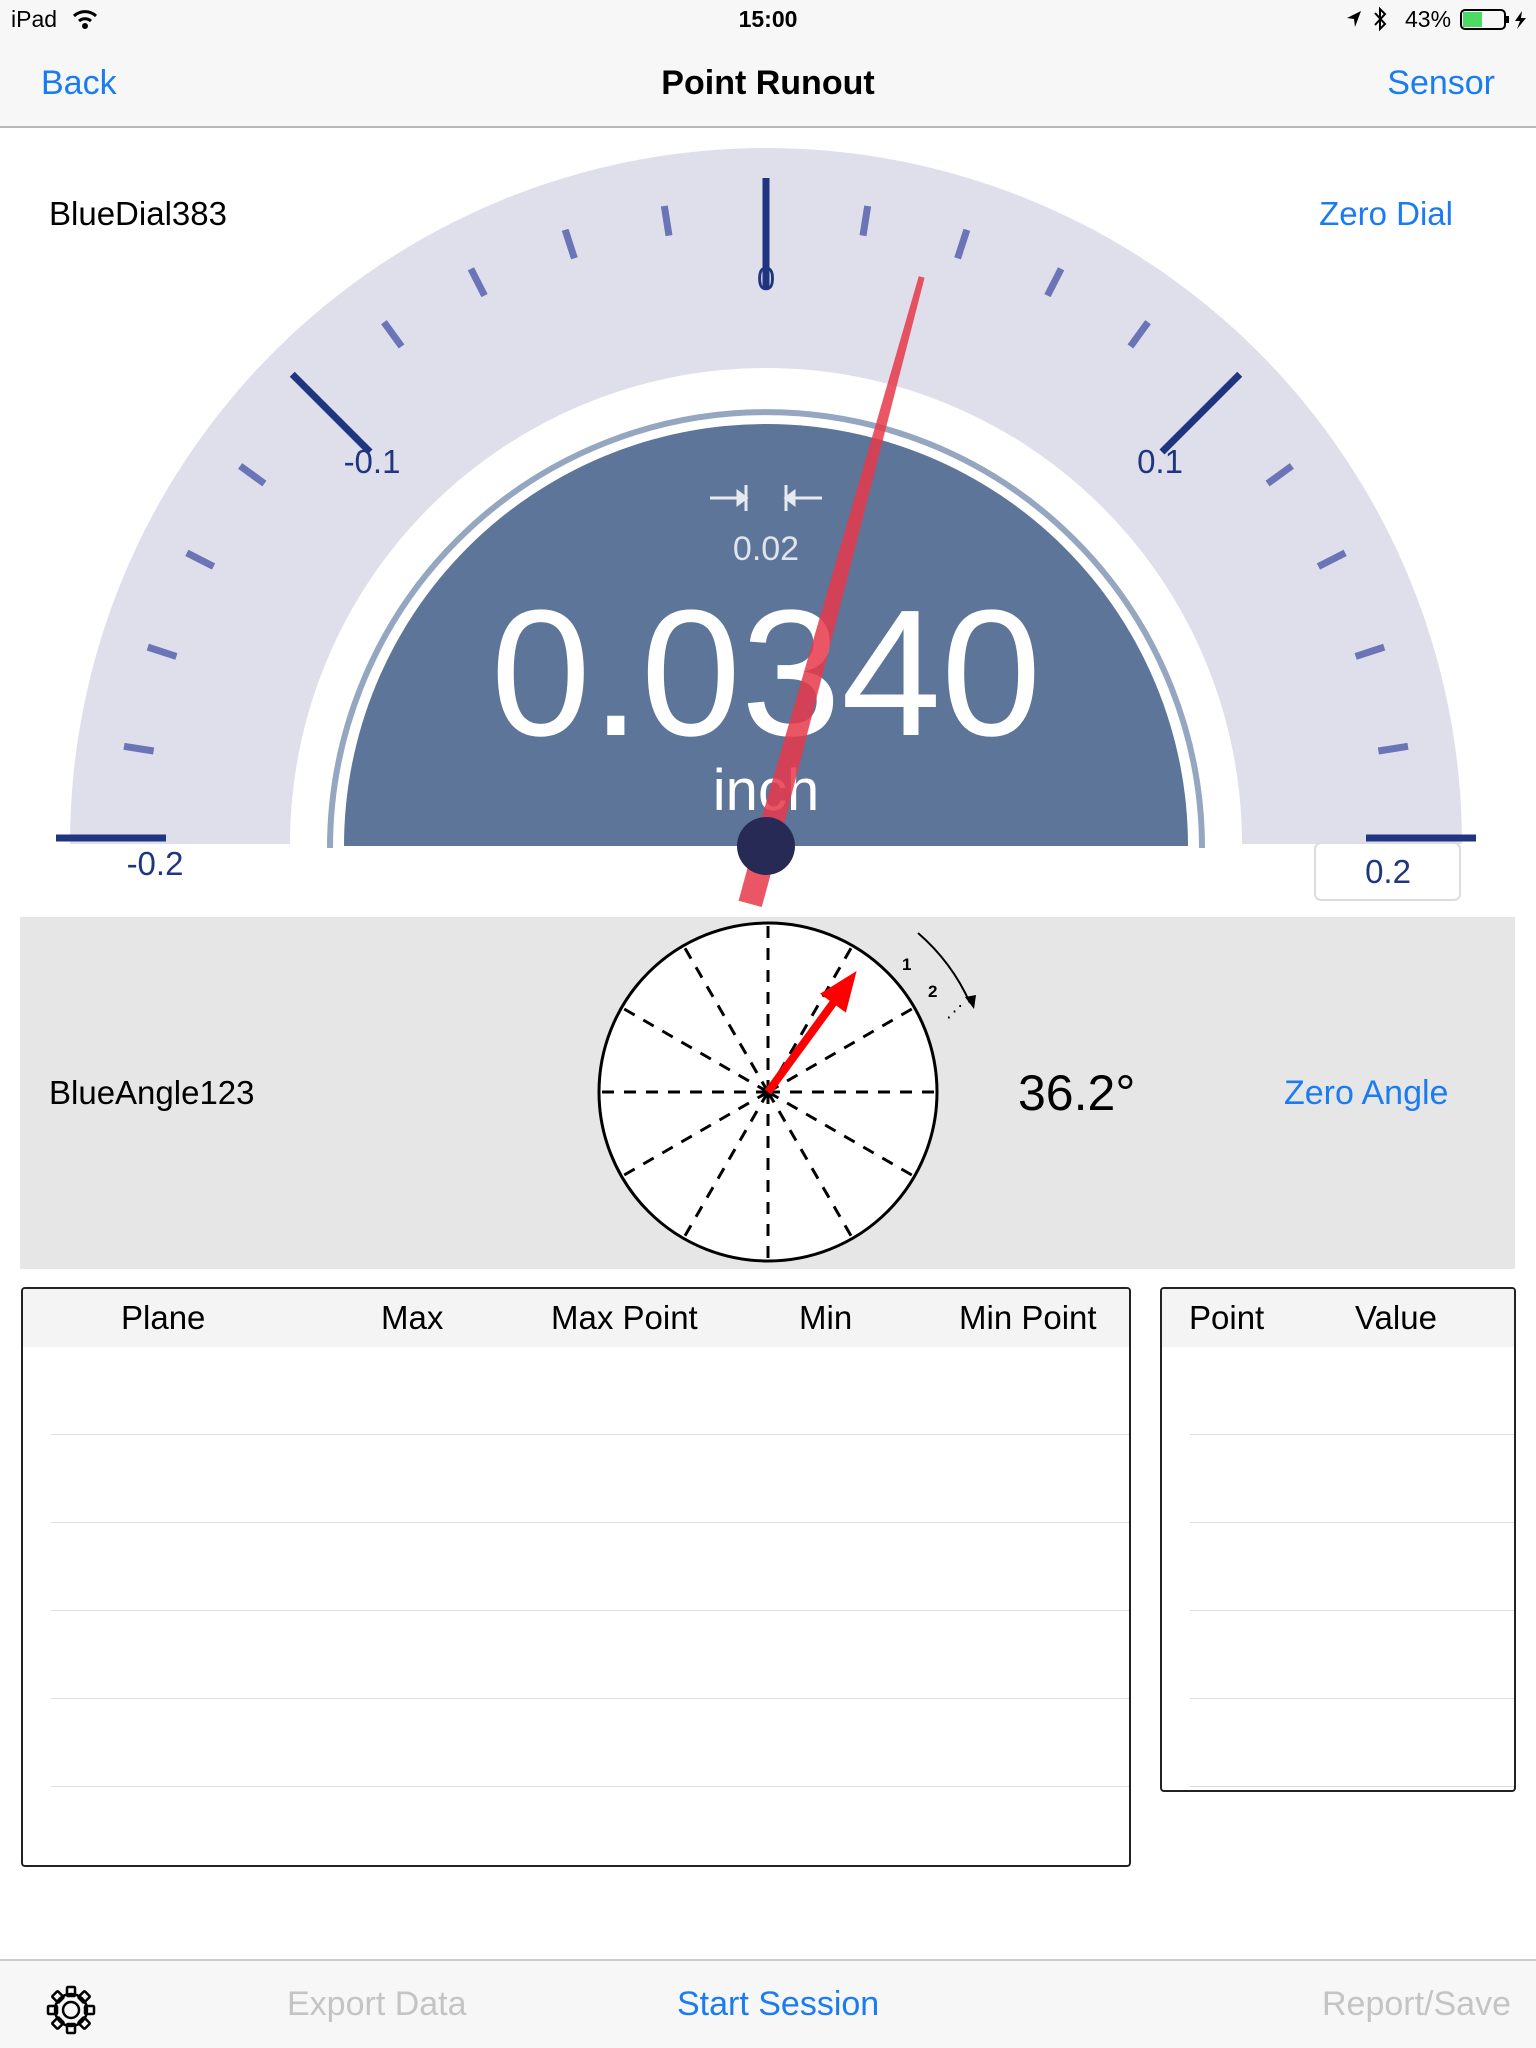  What do you see at coordinates (766, 278) in the screenshot?
I see `tick-label-0: 0` at bounding box center [766, 278].